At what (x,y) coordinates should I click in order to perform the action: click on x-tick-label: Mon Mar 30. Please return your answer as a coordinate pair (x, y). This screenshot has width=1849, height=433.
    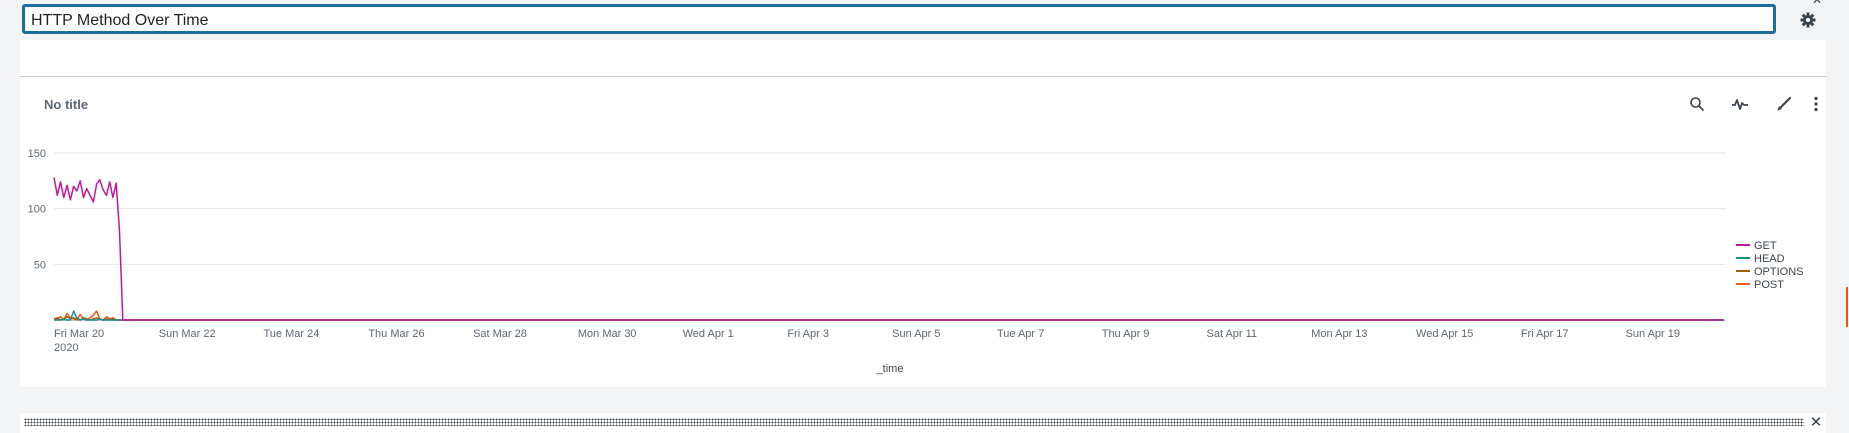
    Looking at the image, I should click on (607, 334).